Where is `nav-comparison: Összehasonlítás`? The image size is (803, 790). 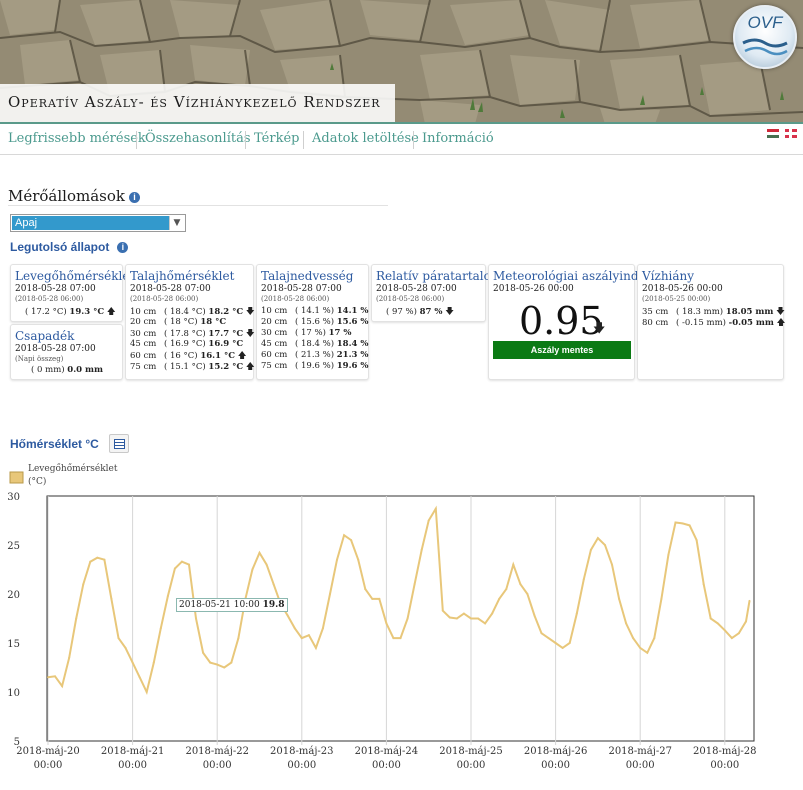 nav-comparison: Összehasonlítás is located at coordinates (198, 138).